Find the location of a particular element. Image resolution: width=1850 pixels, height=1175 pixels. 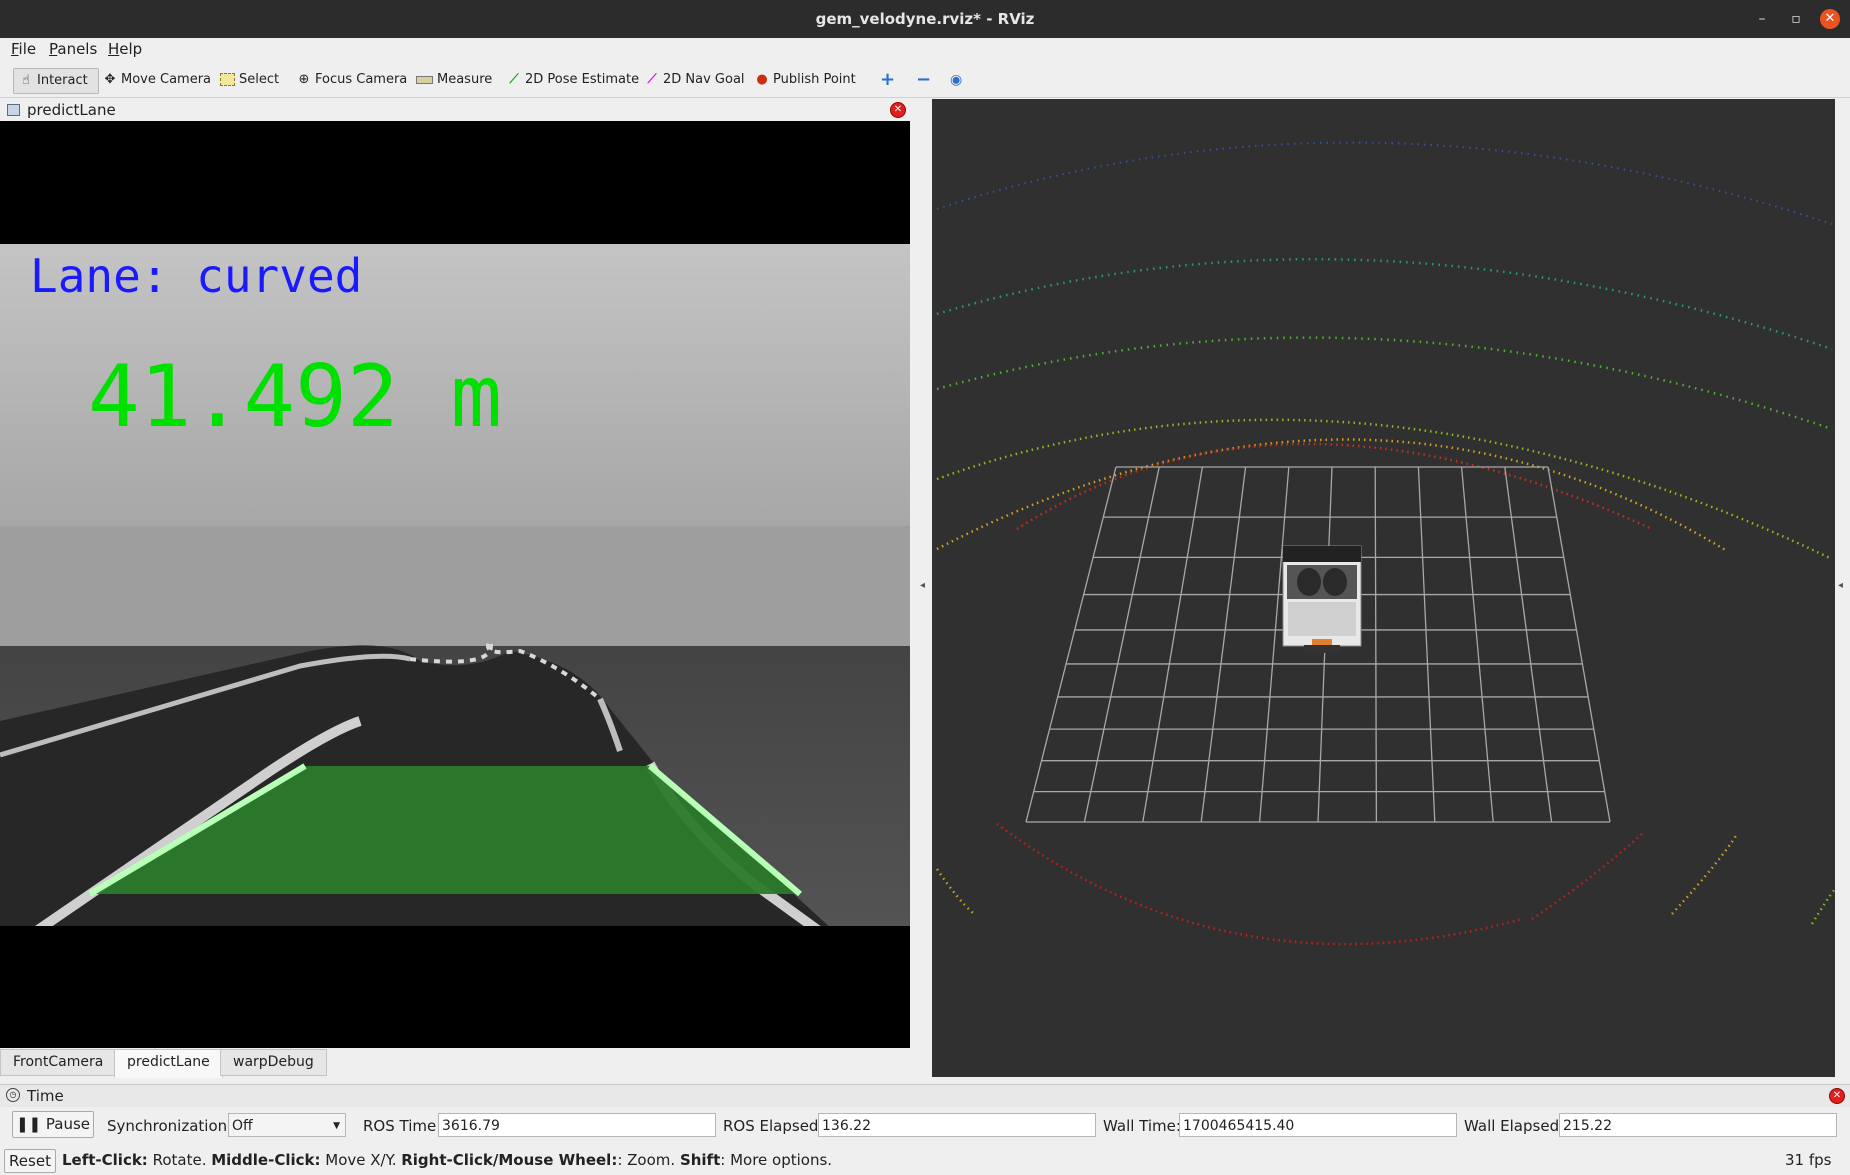

nav-goal-tool-button: ⟋ 2D Nav Goal is located at coordinates (694, 80).